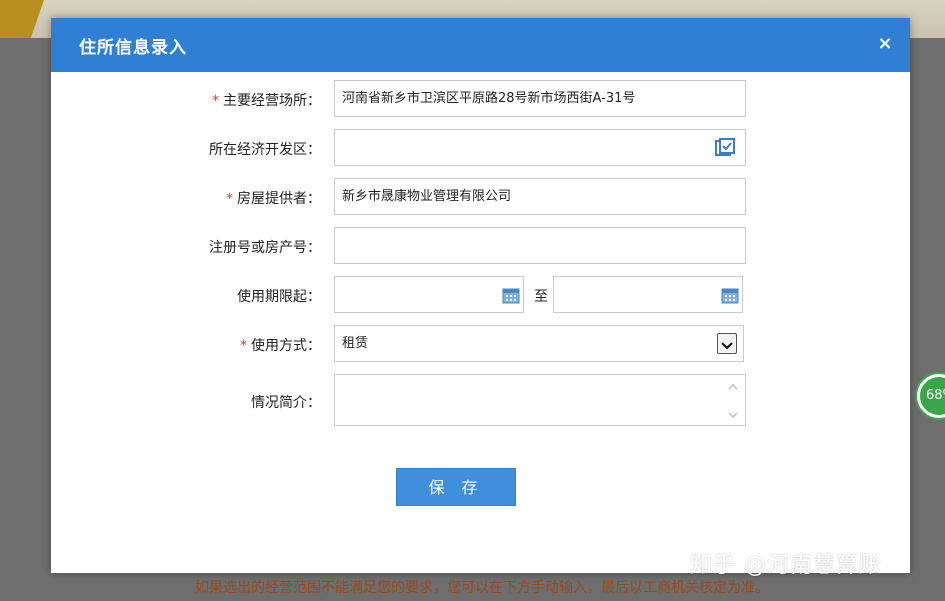  Describe the element at coordinates (540, 245) in the screenshot. I see `registration-input` at that location.